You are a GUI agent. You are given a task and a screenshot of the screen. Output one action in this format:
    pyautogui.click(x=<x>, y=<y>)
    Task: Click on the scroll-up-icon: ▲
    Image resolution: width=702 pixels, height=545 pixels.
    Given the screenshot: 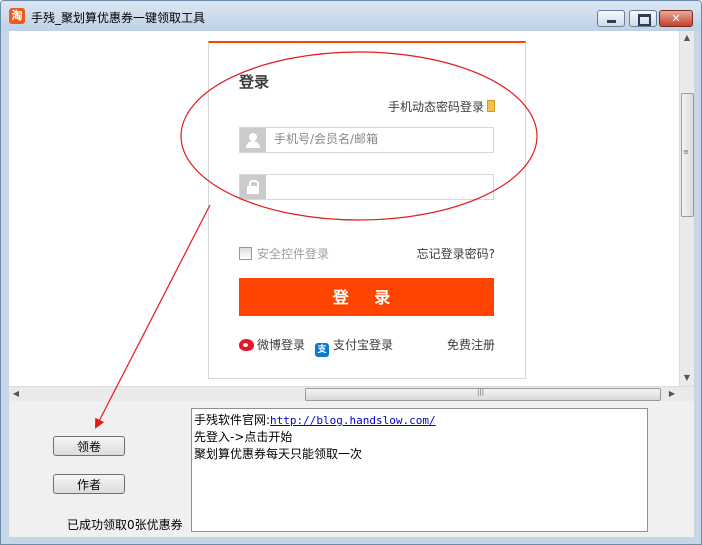 What is the action you would take?
    pyautogui.click(x=687, y=38)
    